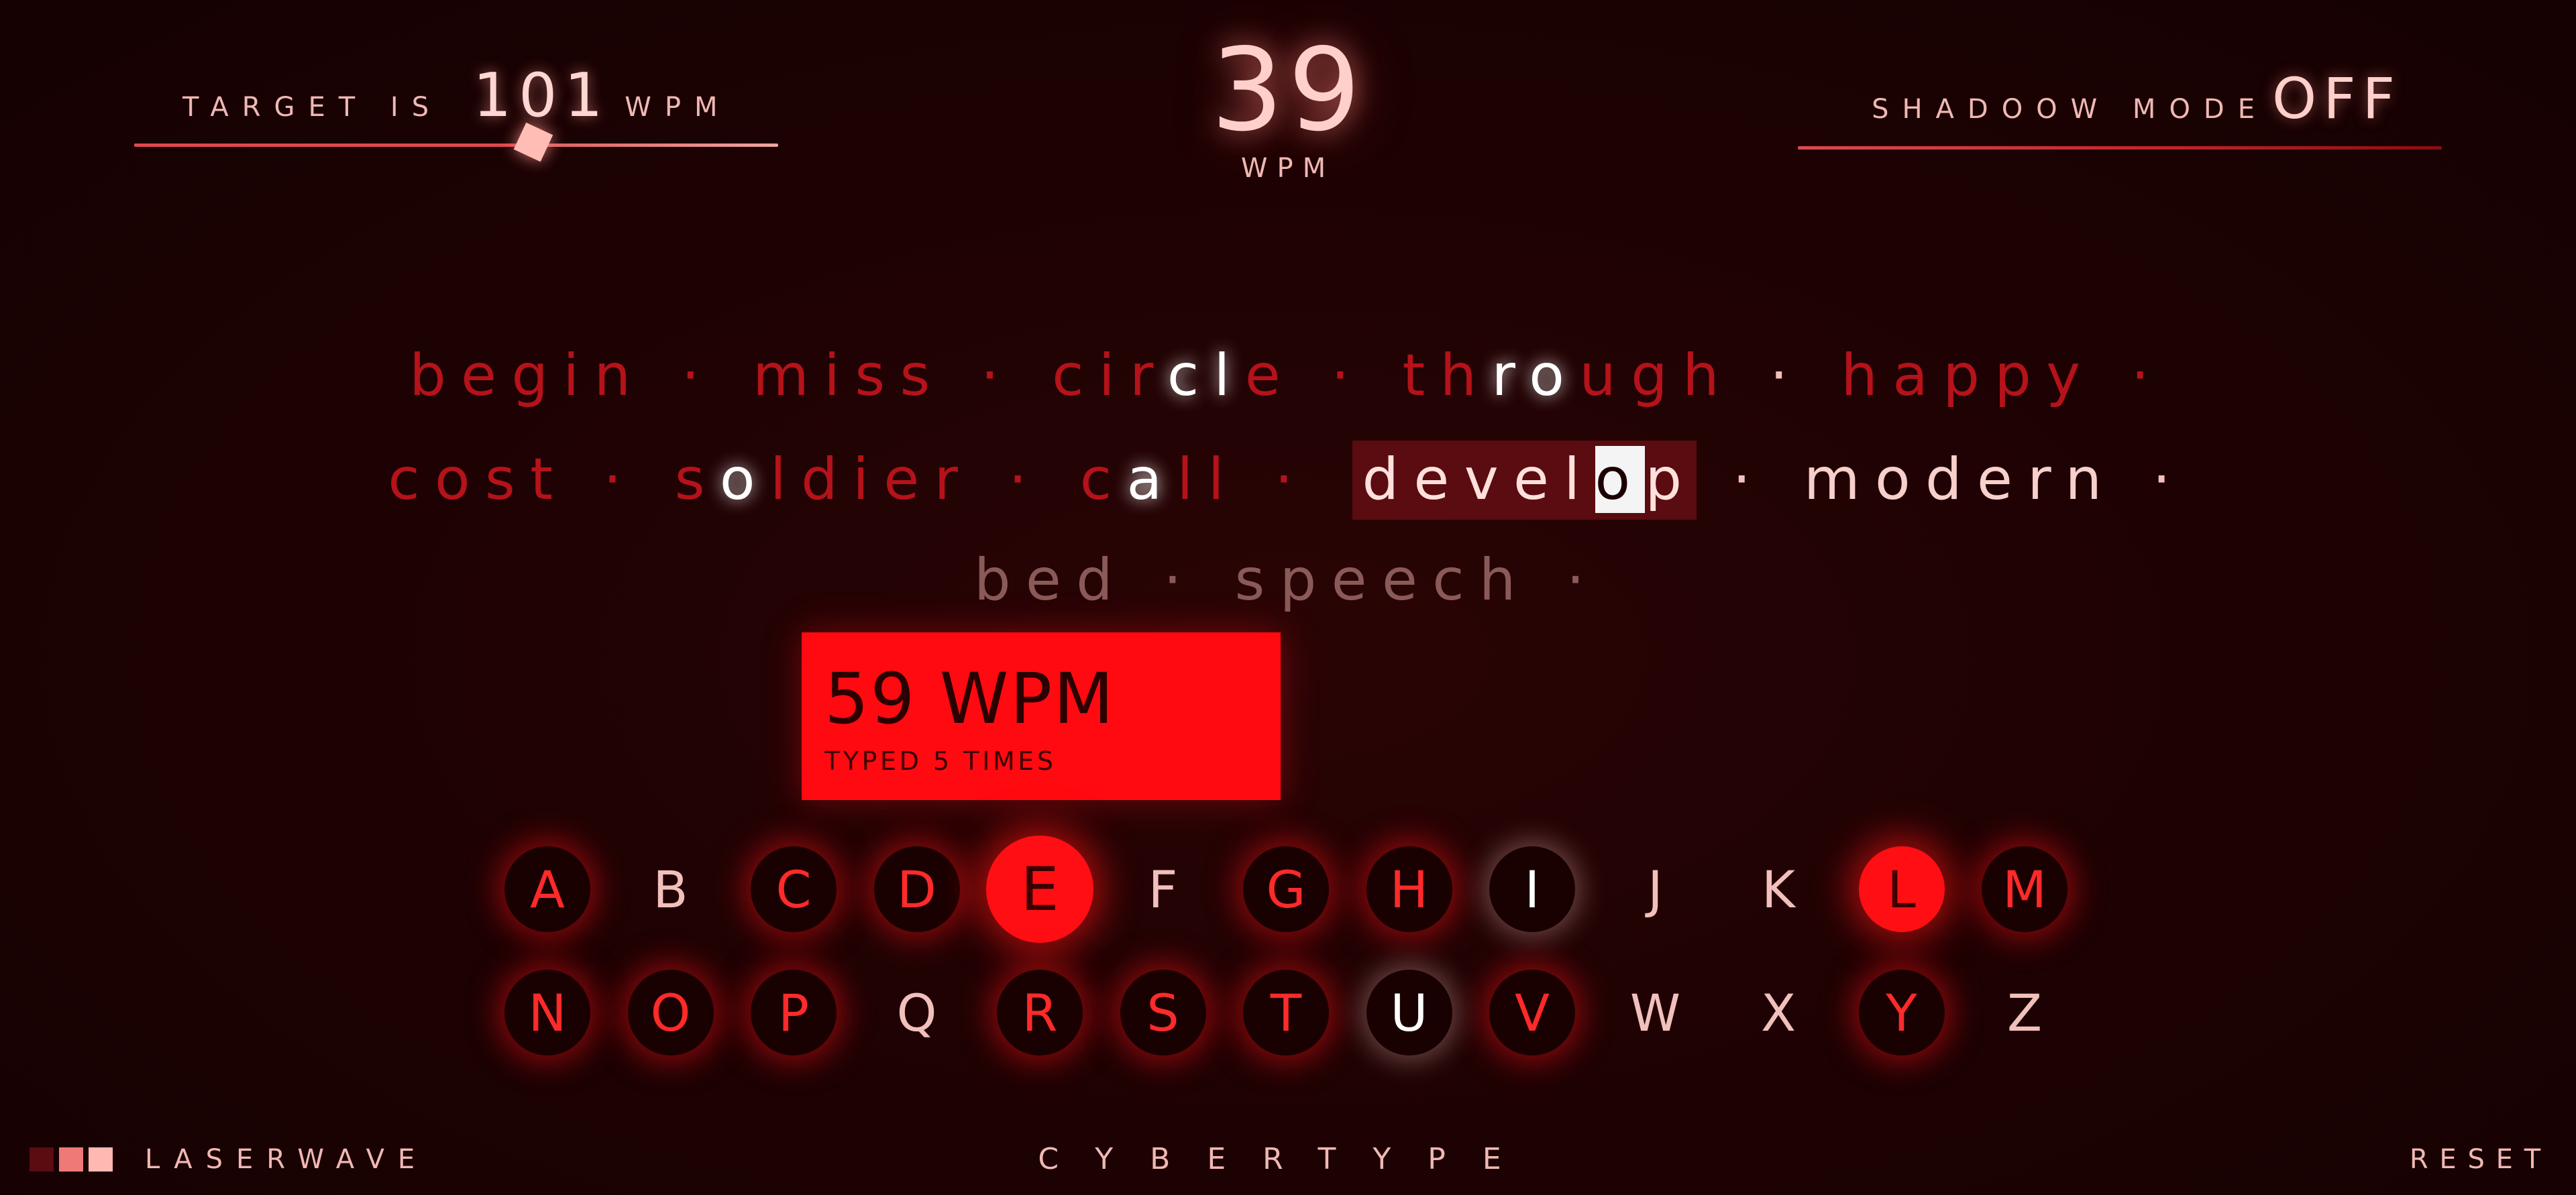 The height and width of the screenshot is (1195, 2576). What do you see at coordinates (547, 1013) in the screenshot?
I see `key-n: N` at bounding box center [547, 1013].